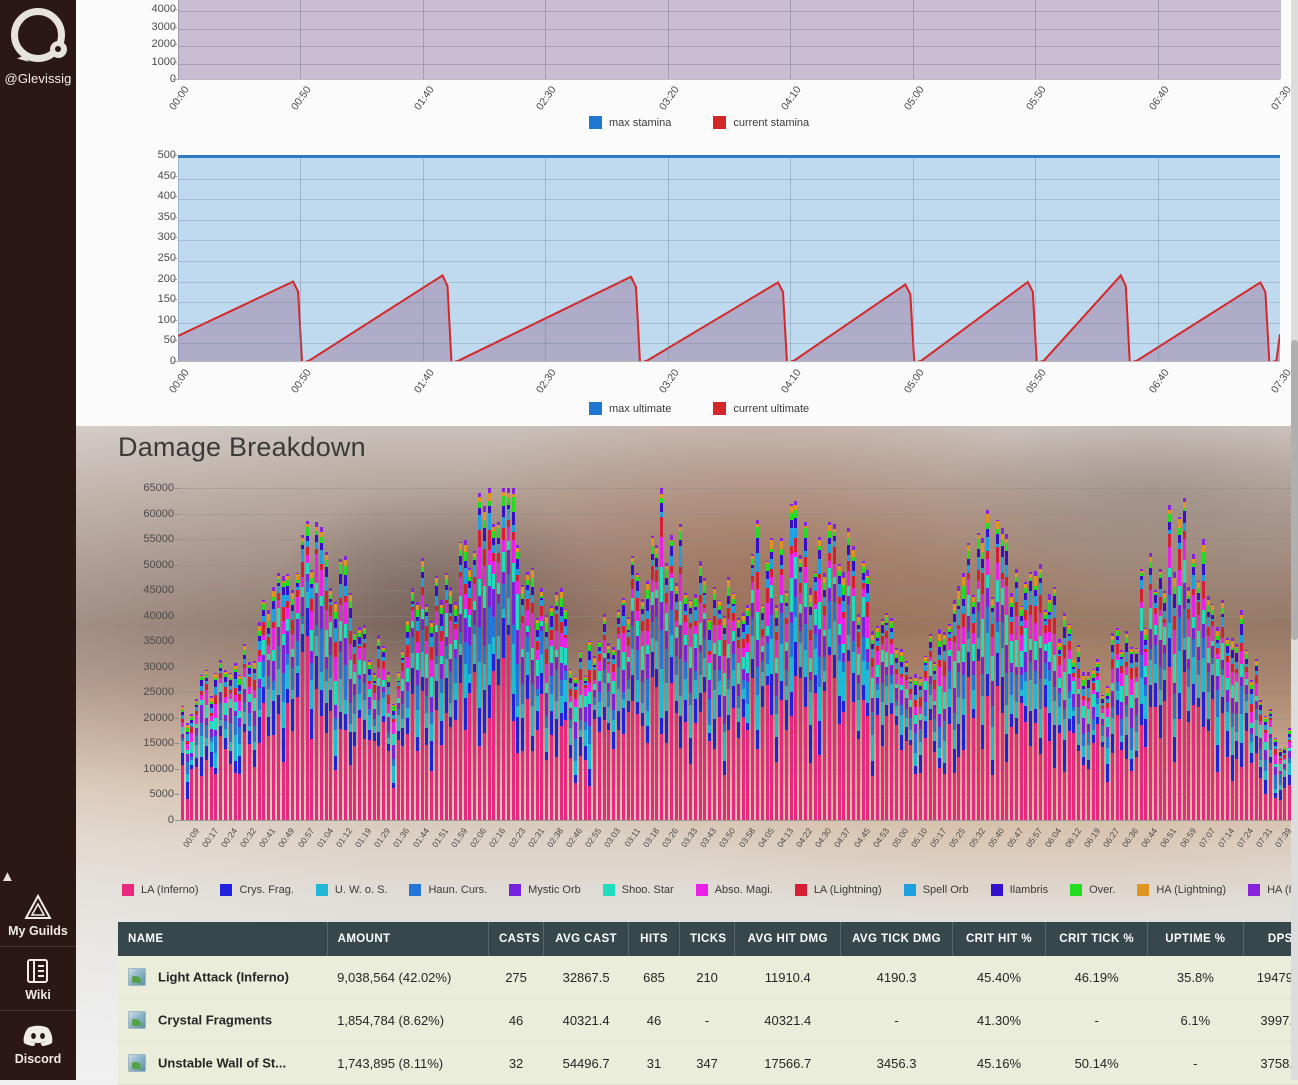 Image resolution: width=1298 pixels, height=1085 pixels. I want to click on legend-item: current stamina, so click(761, 122).